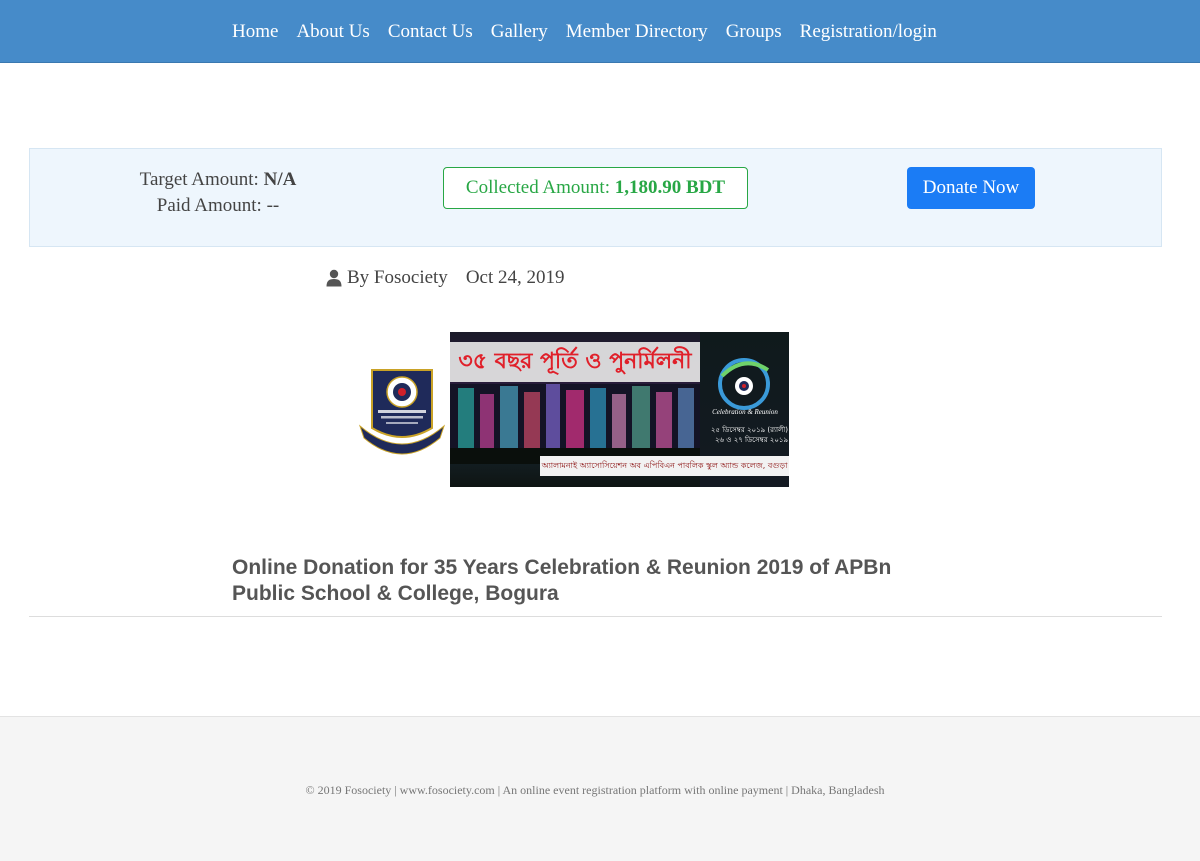  I want to click on festival-lights-illustration, so click(575, 424).